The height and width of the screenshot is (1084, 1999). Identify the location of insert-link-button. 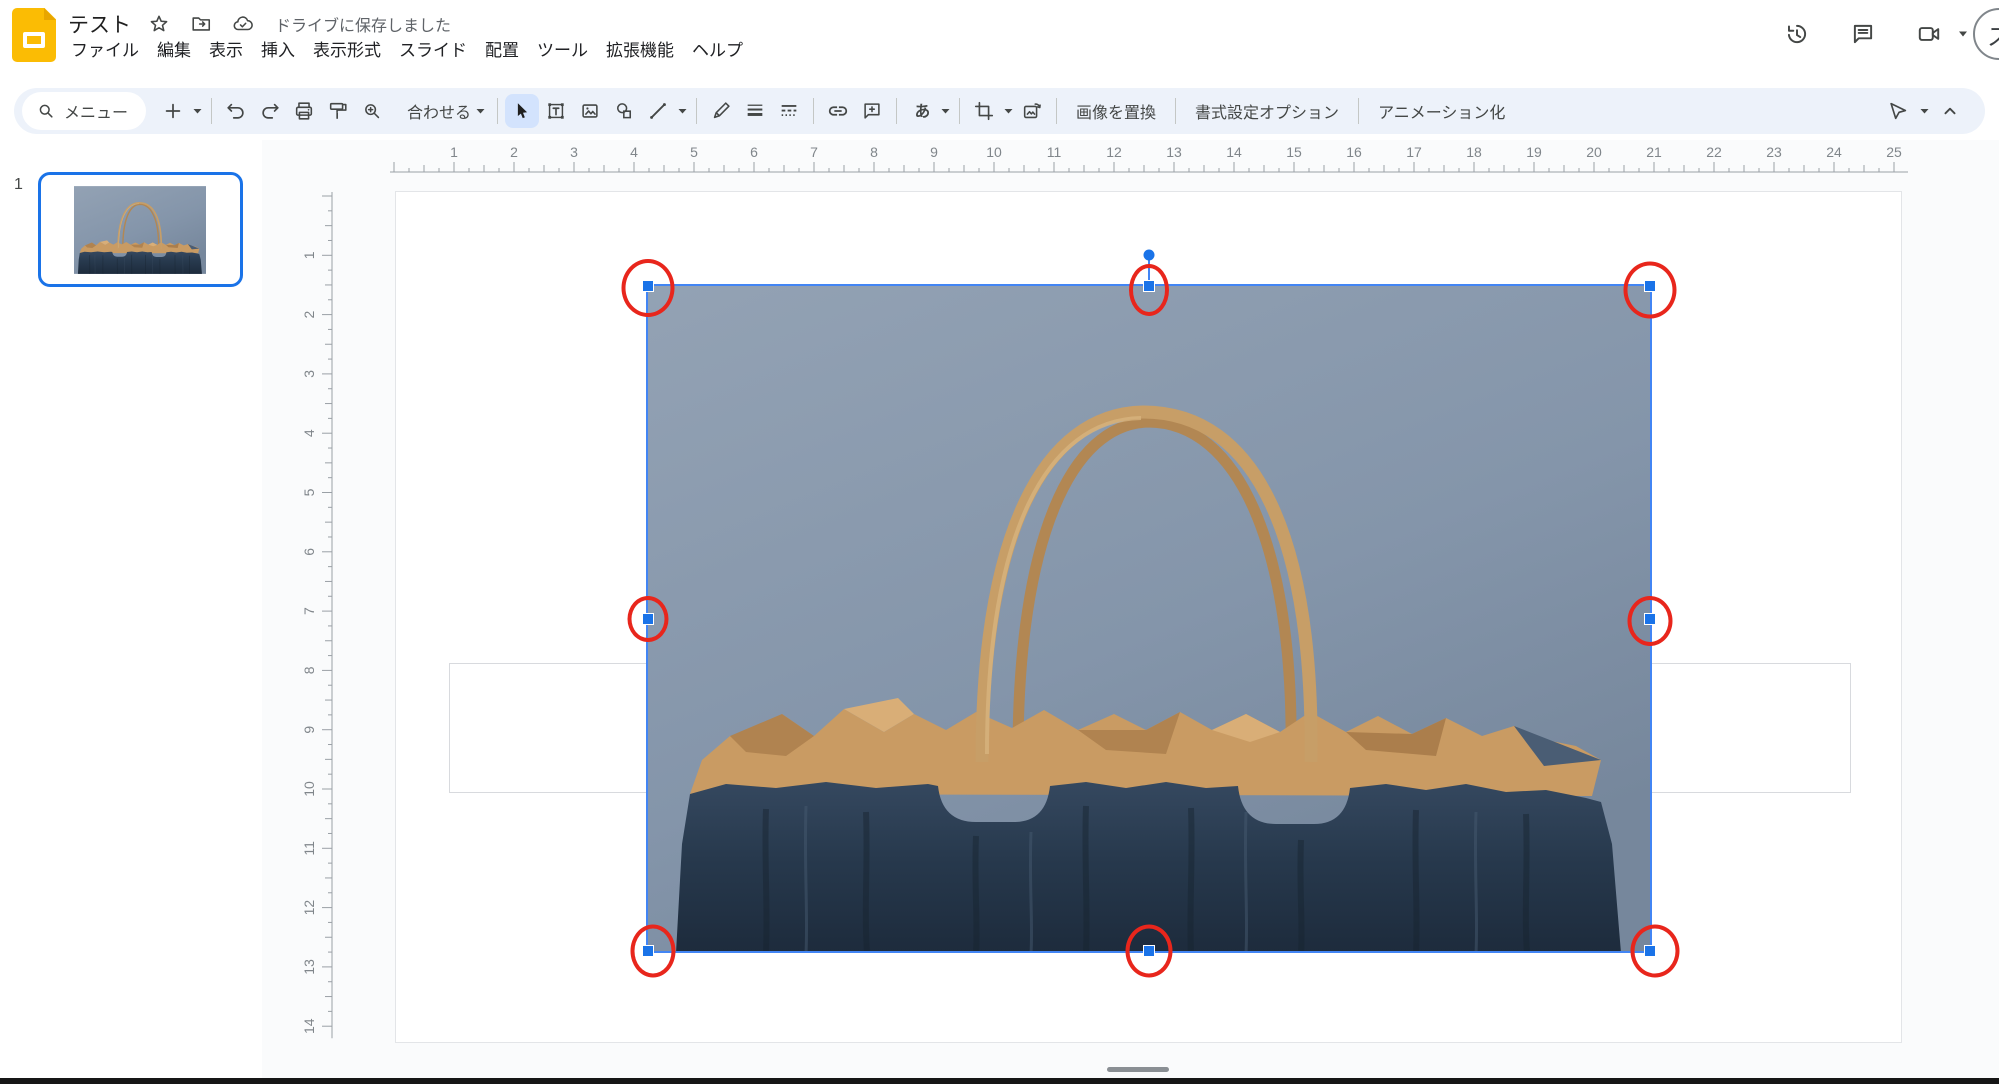
(838, 111).